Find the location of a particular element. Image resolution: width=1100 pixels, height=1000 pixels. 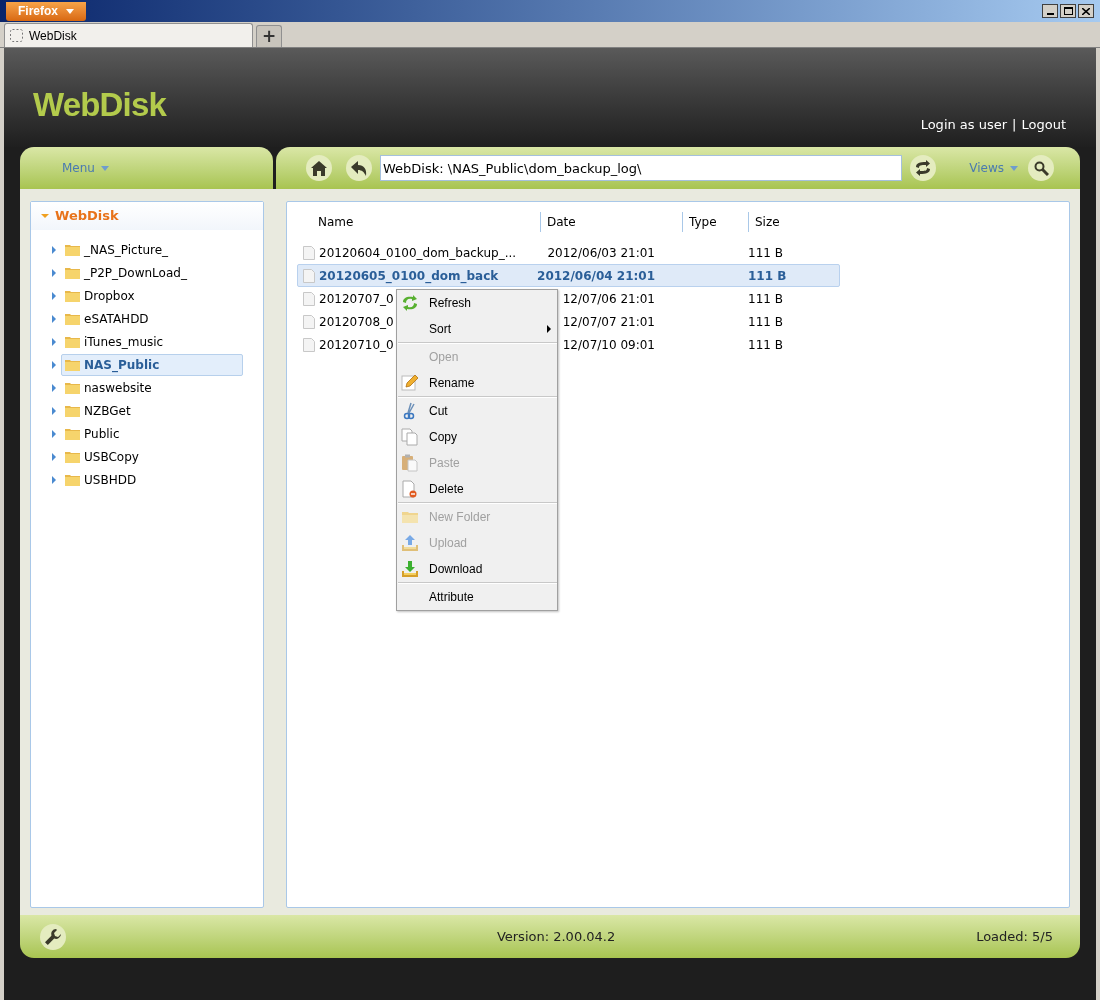

version-text: Version: 2.00.04.2 is located at coordinates (556, 936).